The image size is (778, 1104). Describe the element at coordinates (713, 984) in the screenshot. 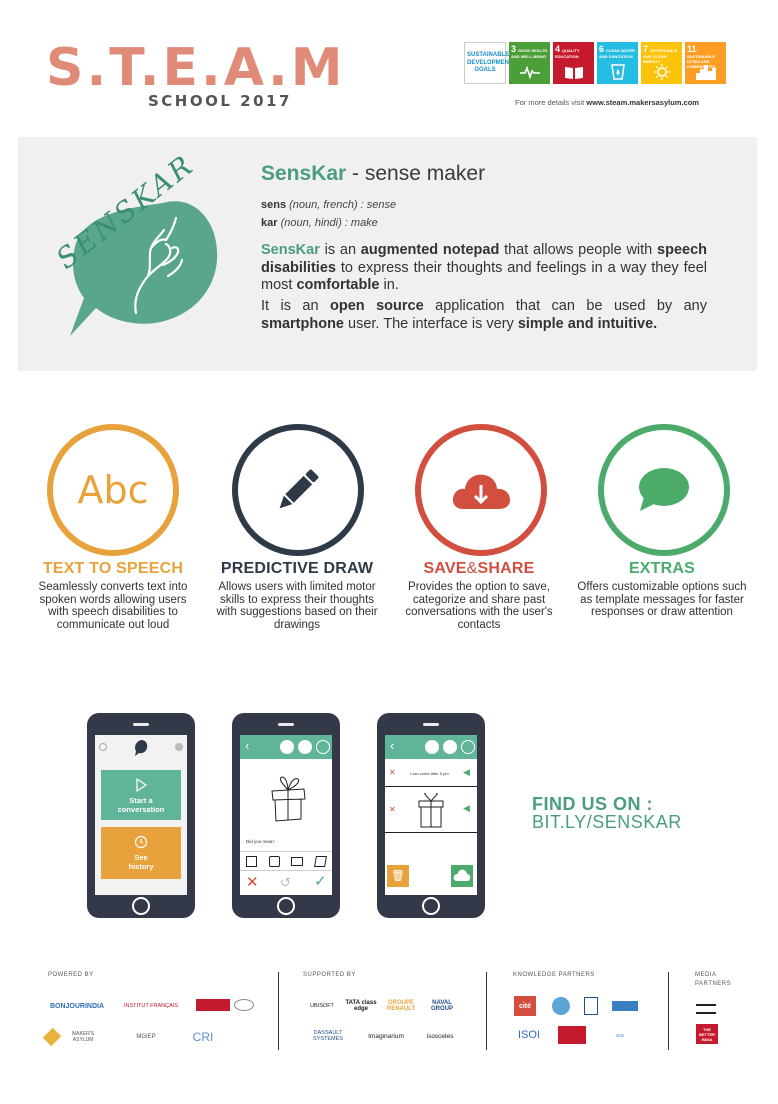

I see `media-label-2: PARTNERS` at that location.